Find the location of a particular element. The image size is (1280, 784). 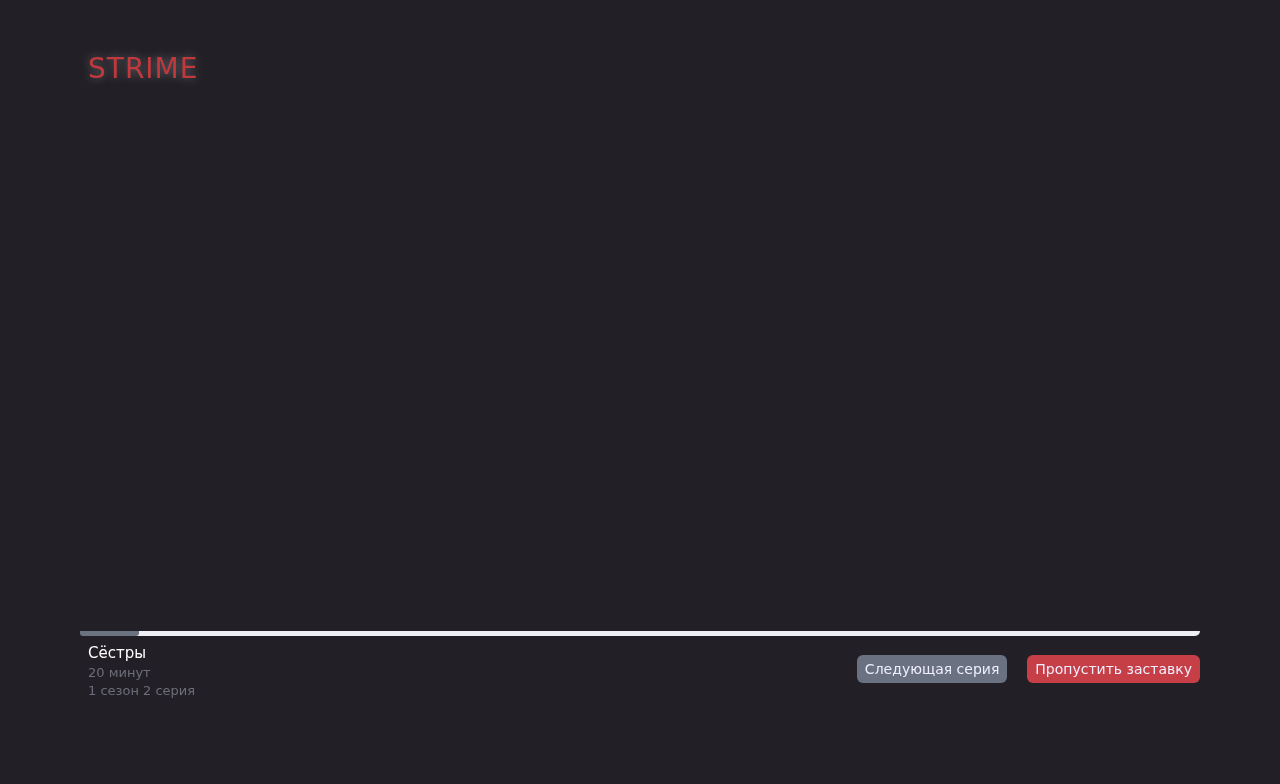

duration-text: 20 минут is located at coordinates (120, 672).